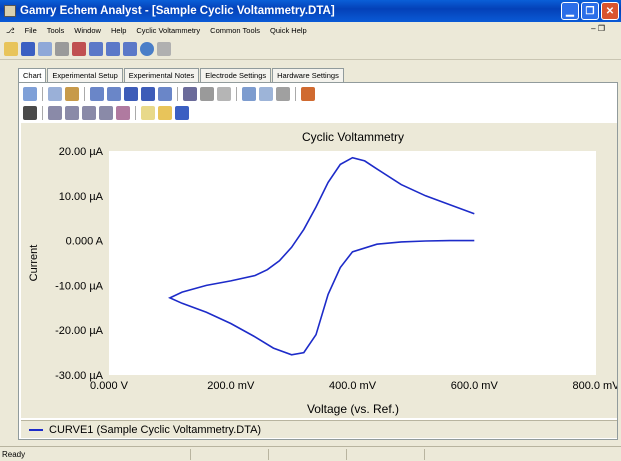 The image size is (621, 461). Describe the element at coordinates (182, 113) in the screenshot. I see `save-file-icon` at that location.